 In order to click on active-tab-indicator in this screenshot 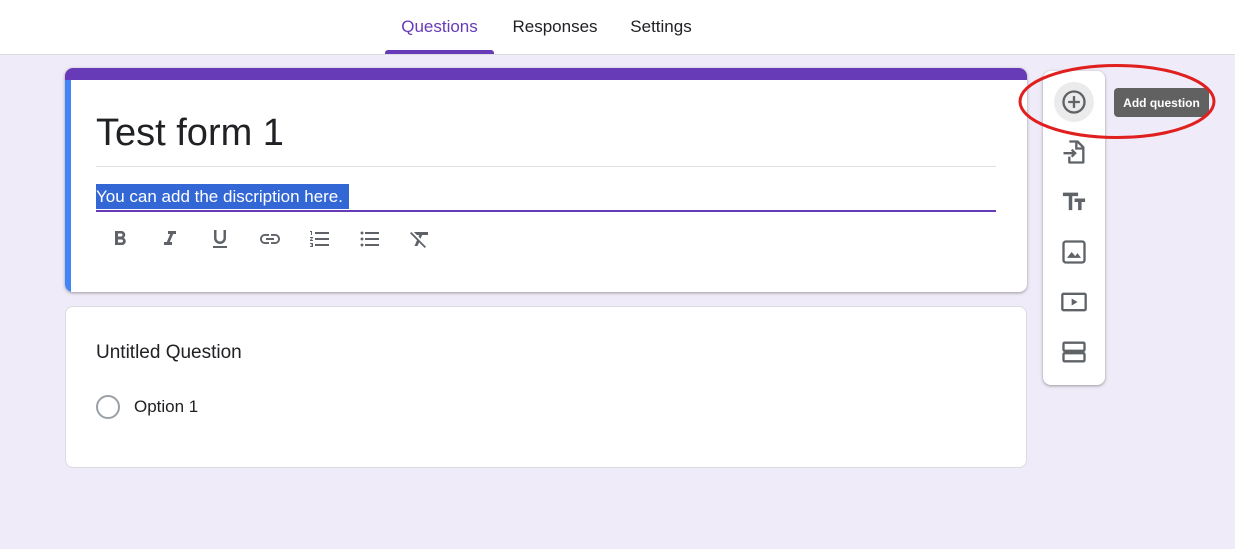, I will do `click(439, 52)`.